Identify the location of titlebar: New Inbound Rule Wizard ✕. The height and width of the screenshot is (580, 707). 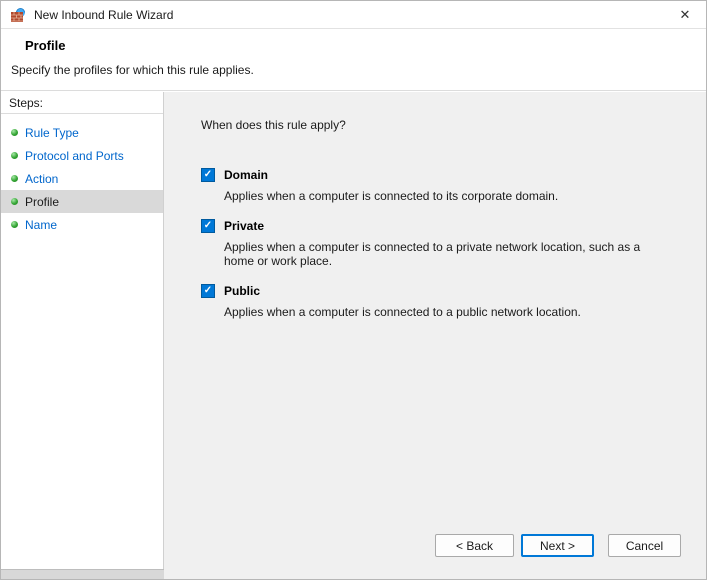
(353, 15).